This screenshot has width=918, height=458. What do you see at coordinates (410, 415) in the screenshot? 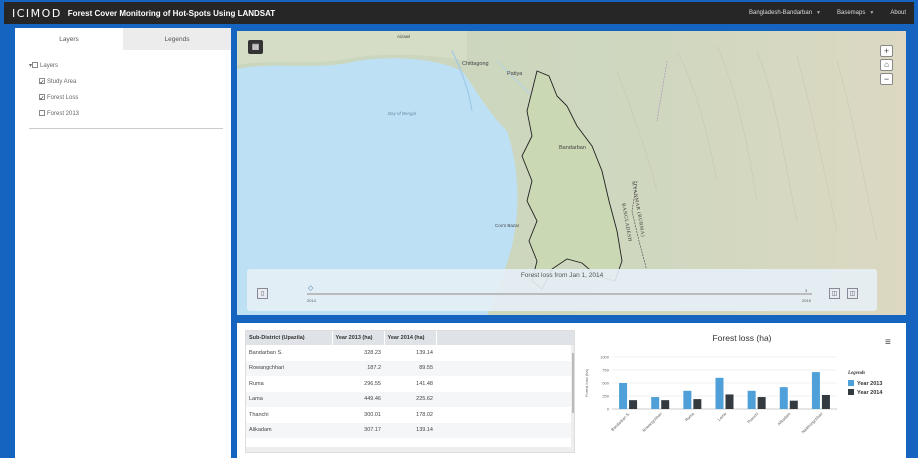
I see `table-row: Thanchi 300.01 178.02` at bounding box center [410, 415].